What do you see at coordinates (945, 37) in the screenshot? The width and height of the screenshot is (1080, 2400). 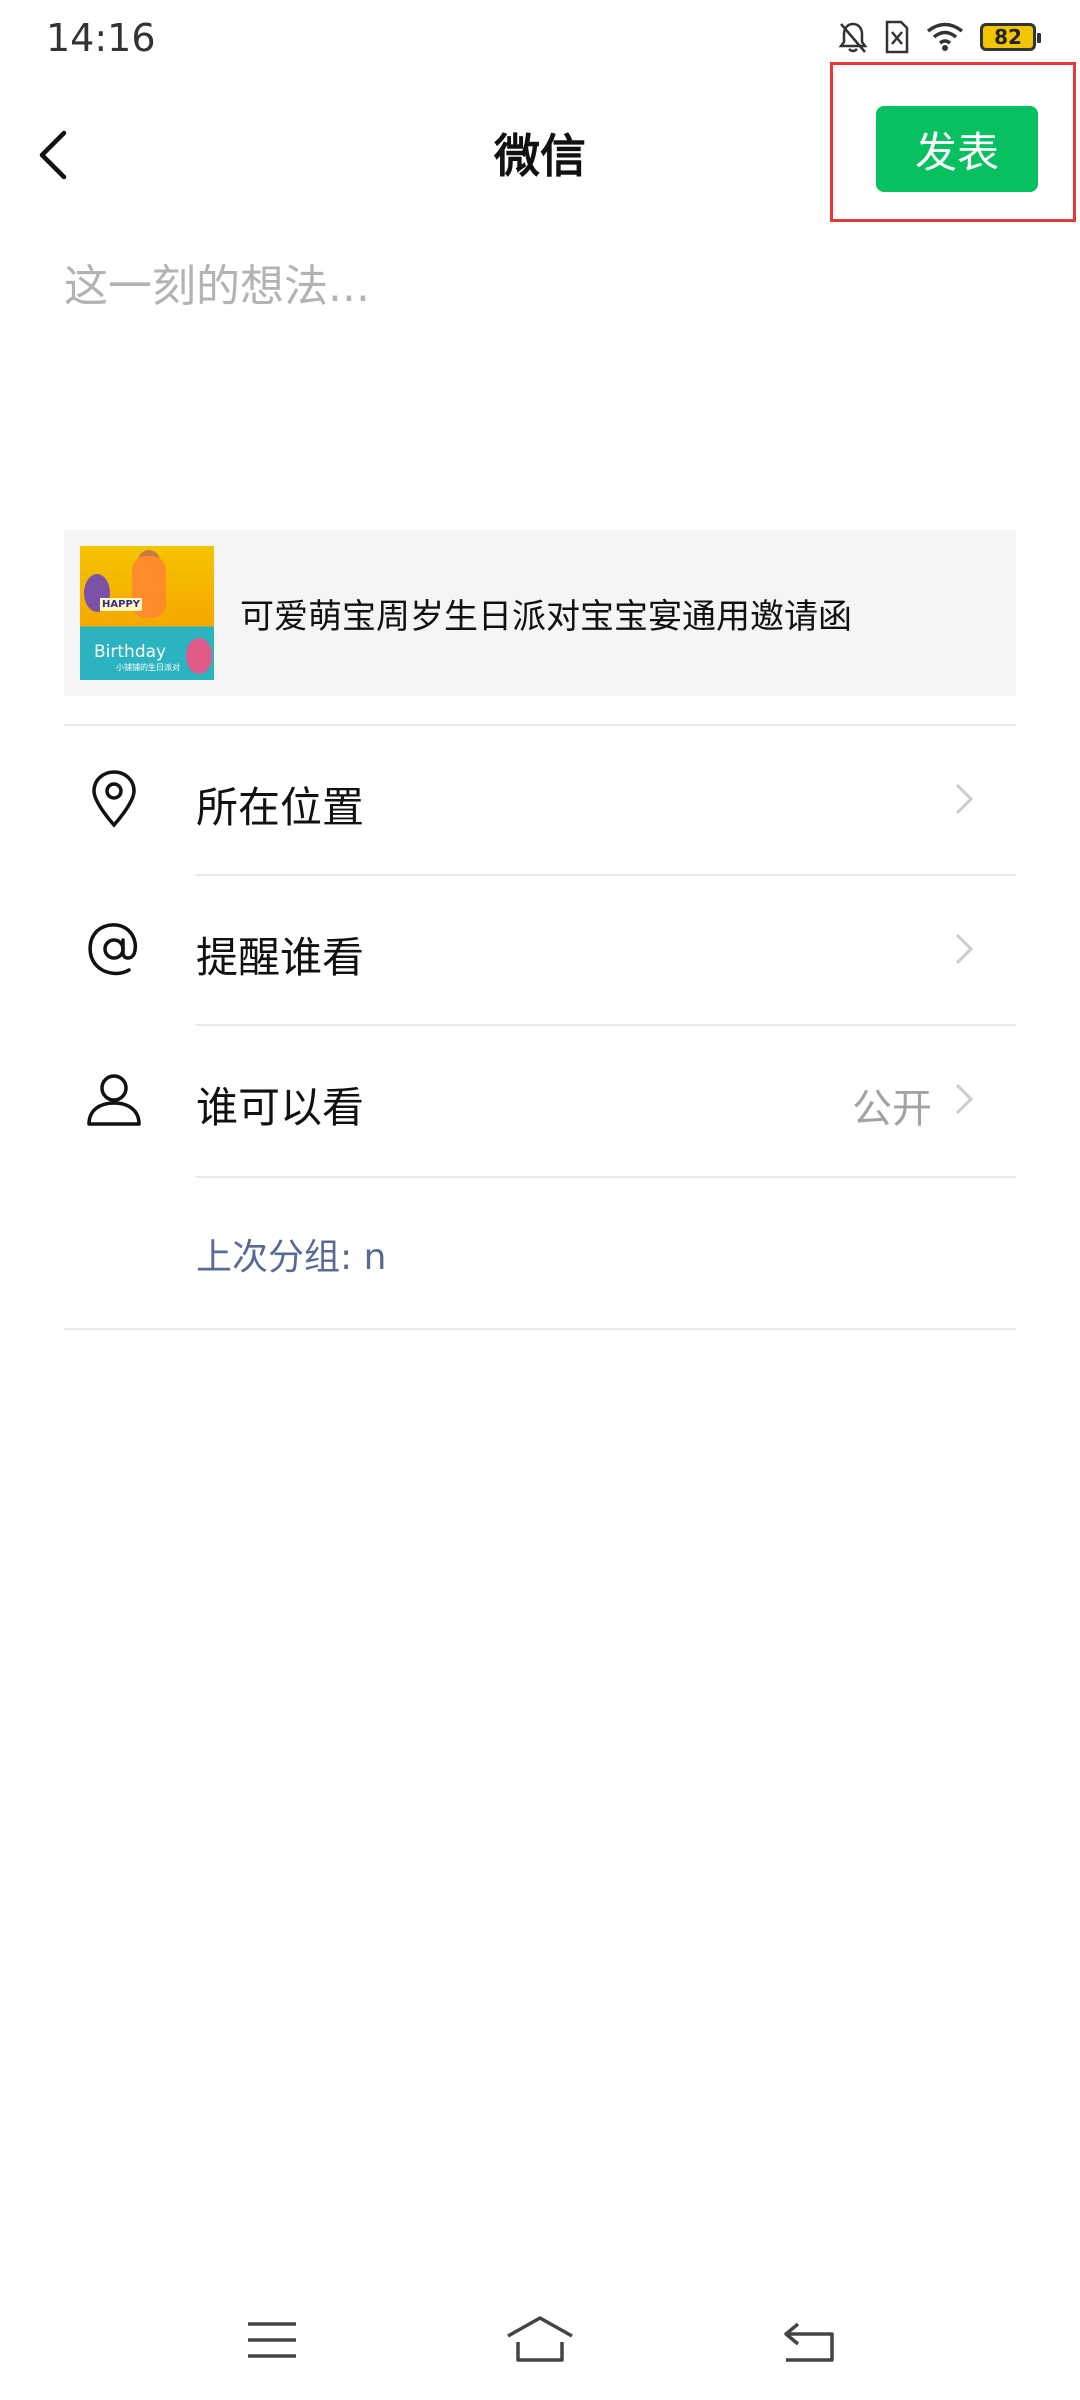 I see `wifi-icon` at bounding box center [945, 37].